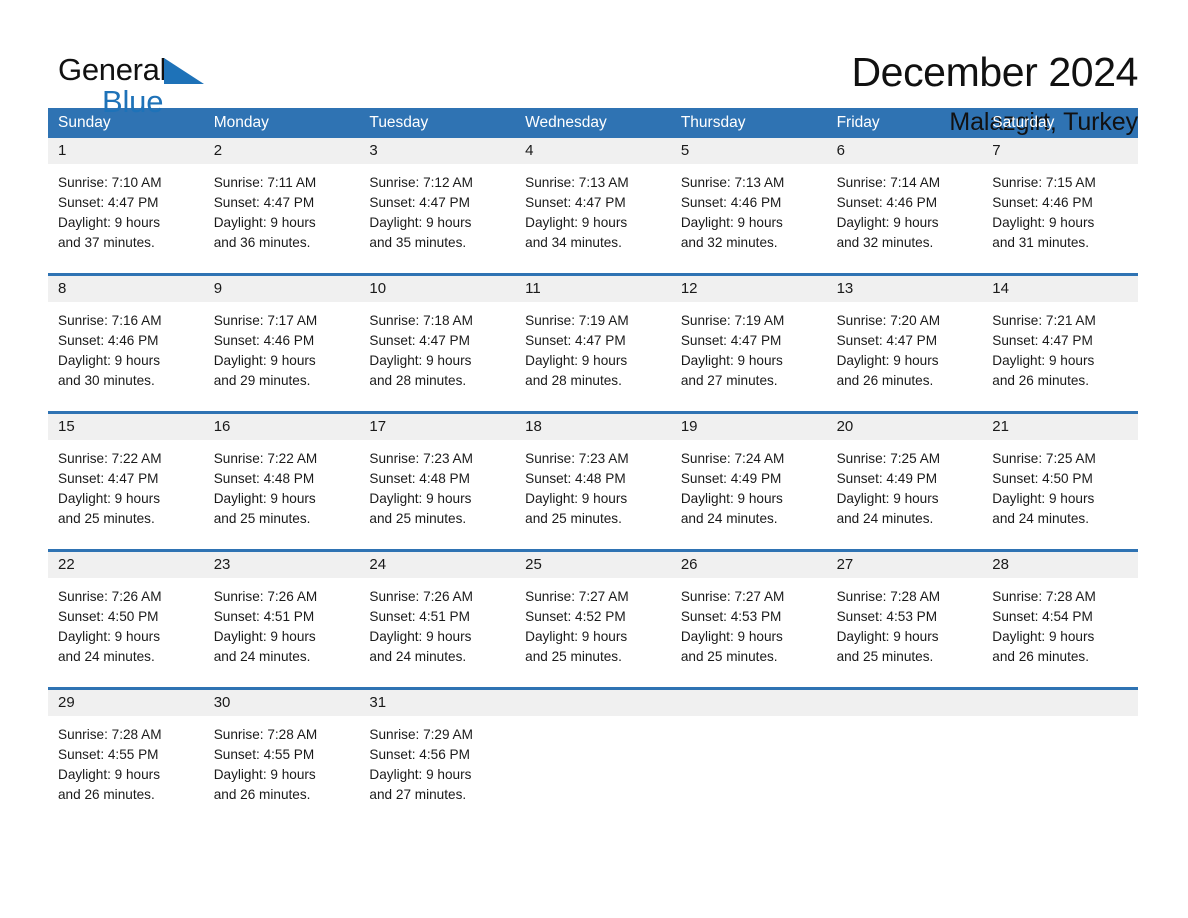 Image resolution: width=1188 pixels, height=918 pixels. What do you see at coordinates (265, 458) in the screenshot?
I see `sunrise-text: Sunrise: 7:22 AM` at bounding box center [265, 458].